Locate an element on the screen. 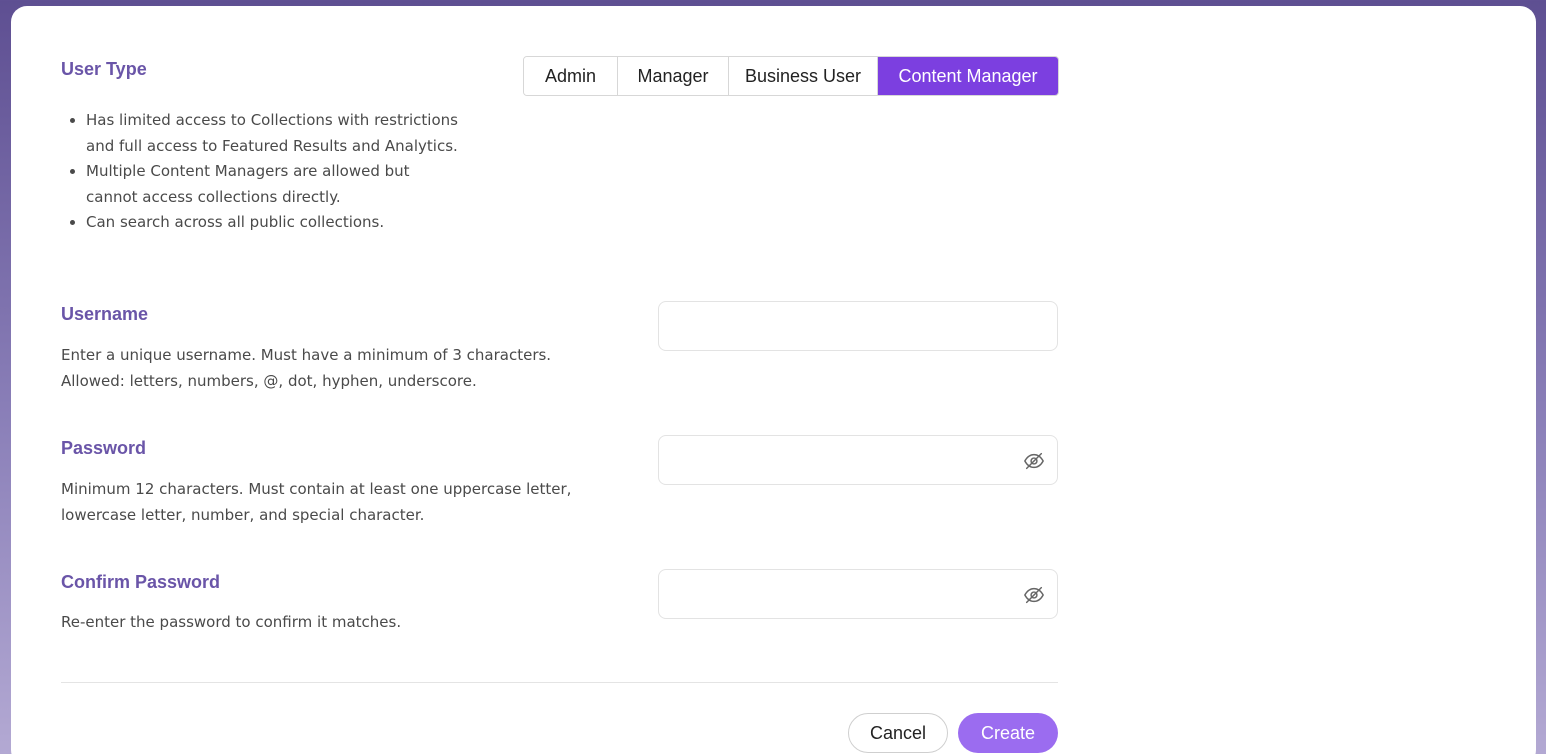  form-divider is located at coordinates (559, 682).